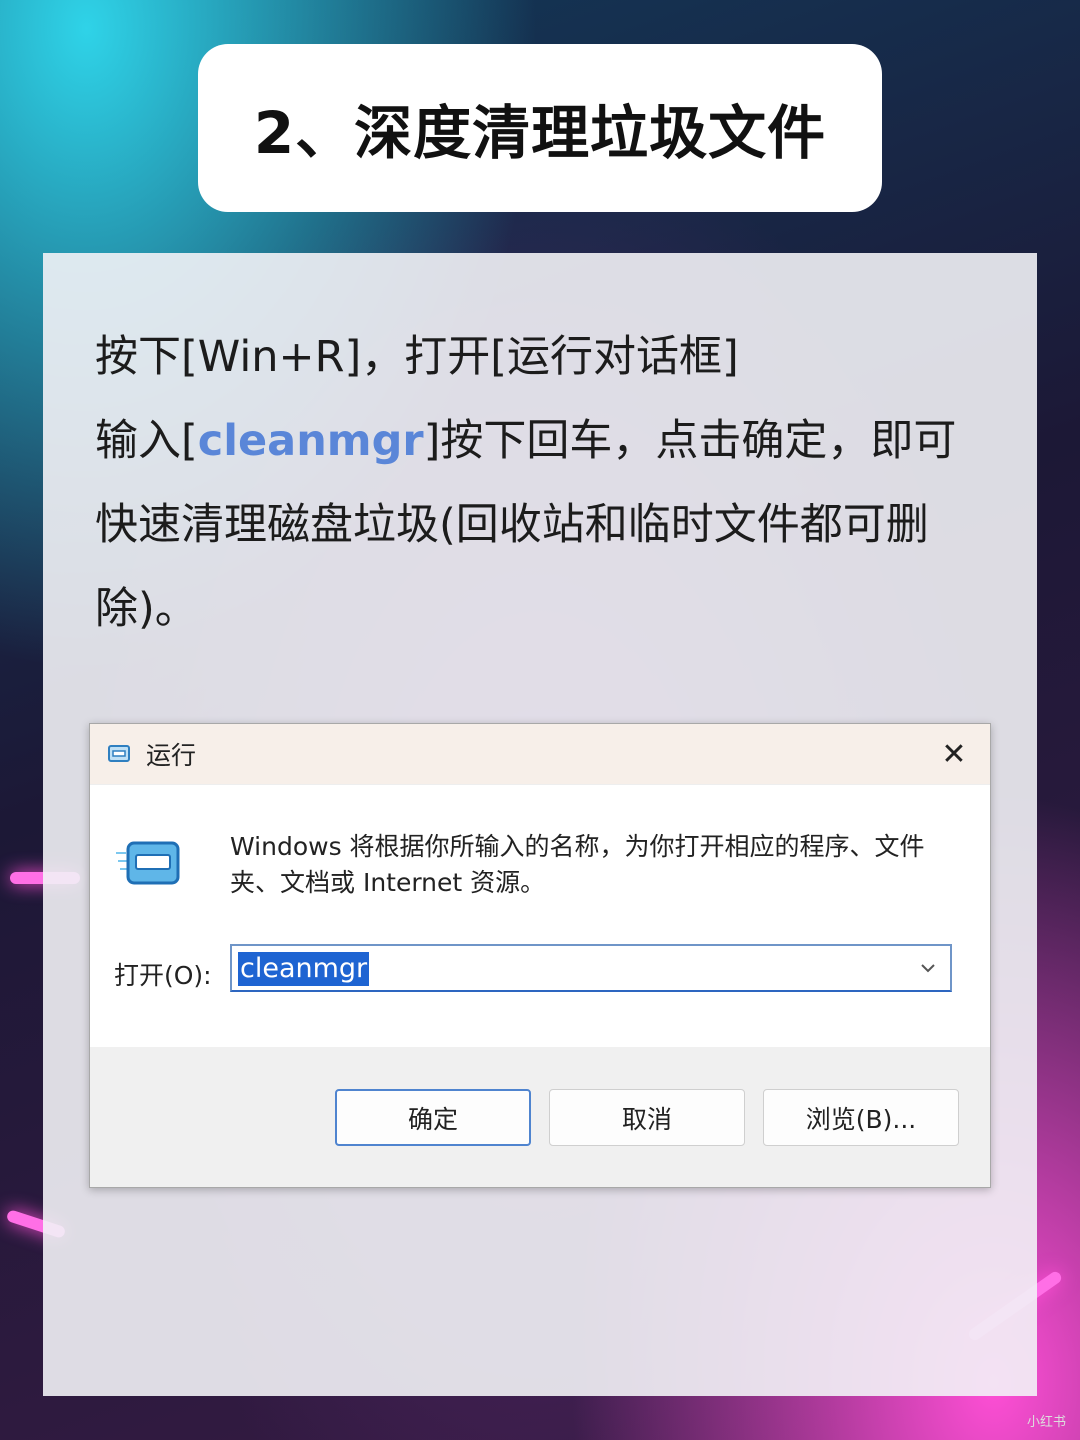 This screenshot has width=1080, height=1440. Describe the element at coordinates (1046, 1422) in the screenshot. I see `watermark: 小红书` at that location.